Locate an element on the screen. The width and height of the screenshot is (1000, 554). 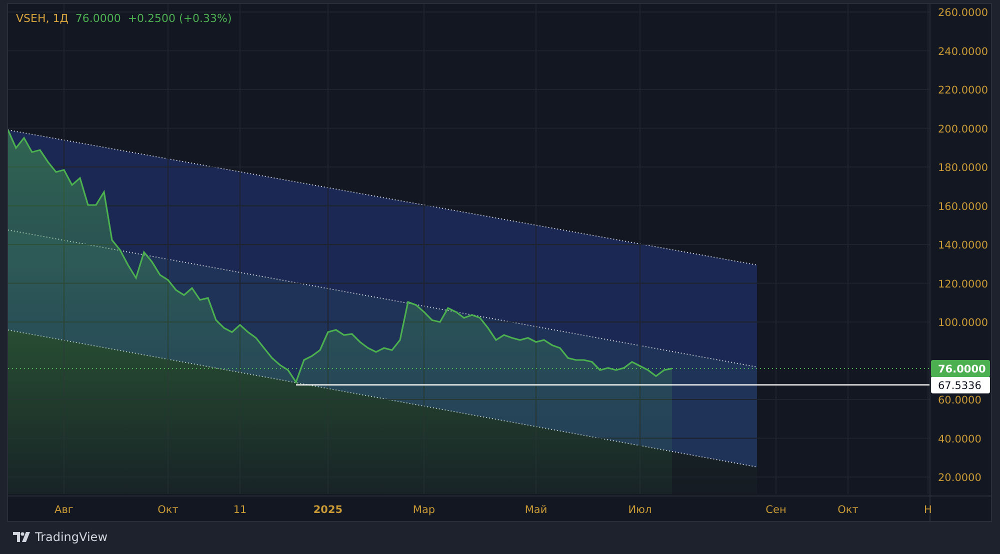
ref-line-label: 67.5336 is located at coordinates (960, 386).